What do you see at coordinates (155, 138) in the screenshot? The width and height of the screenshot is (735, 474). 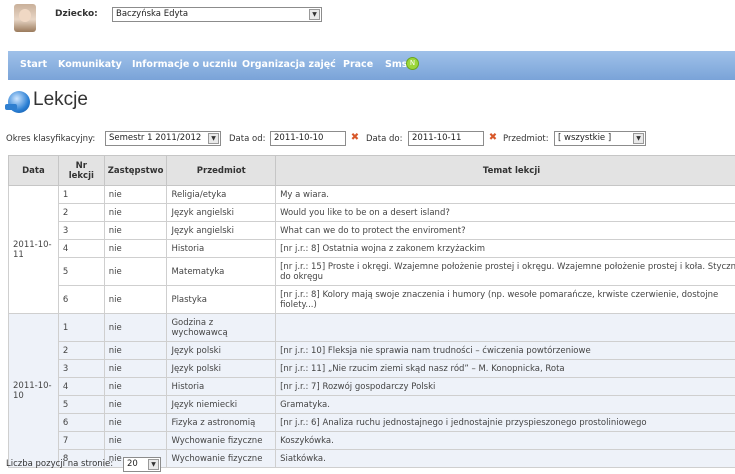 I see `period-select-value: Semestr 1 2011/2012` at bounding box center [155, 138].